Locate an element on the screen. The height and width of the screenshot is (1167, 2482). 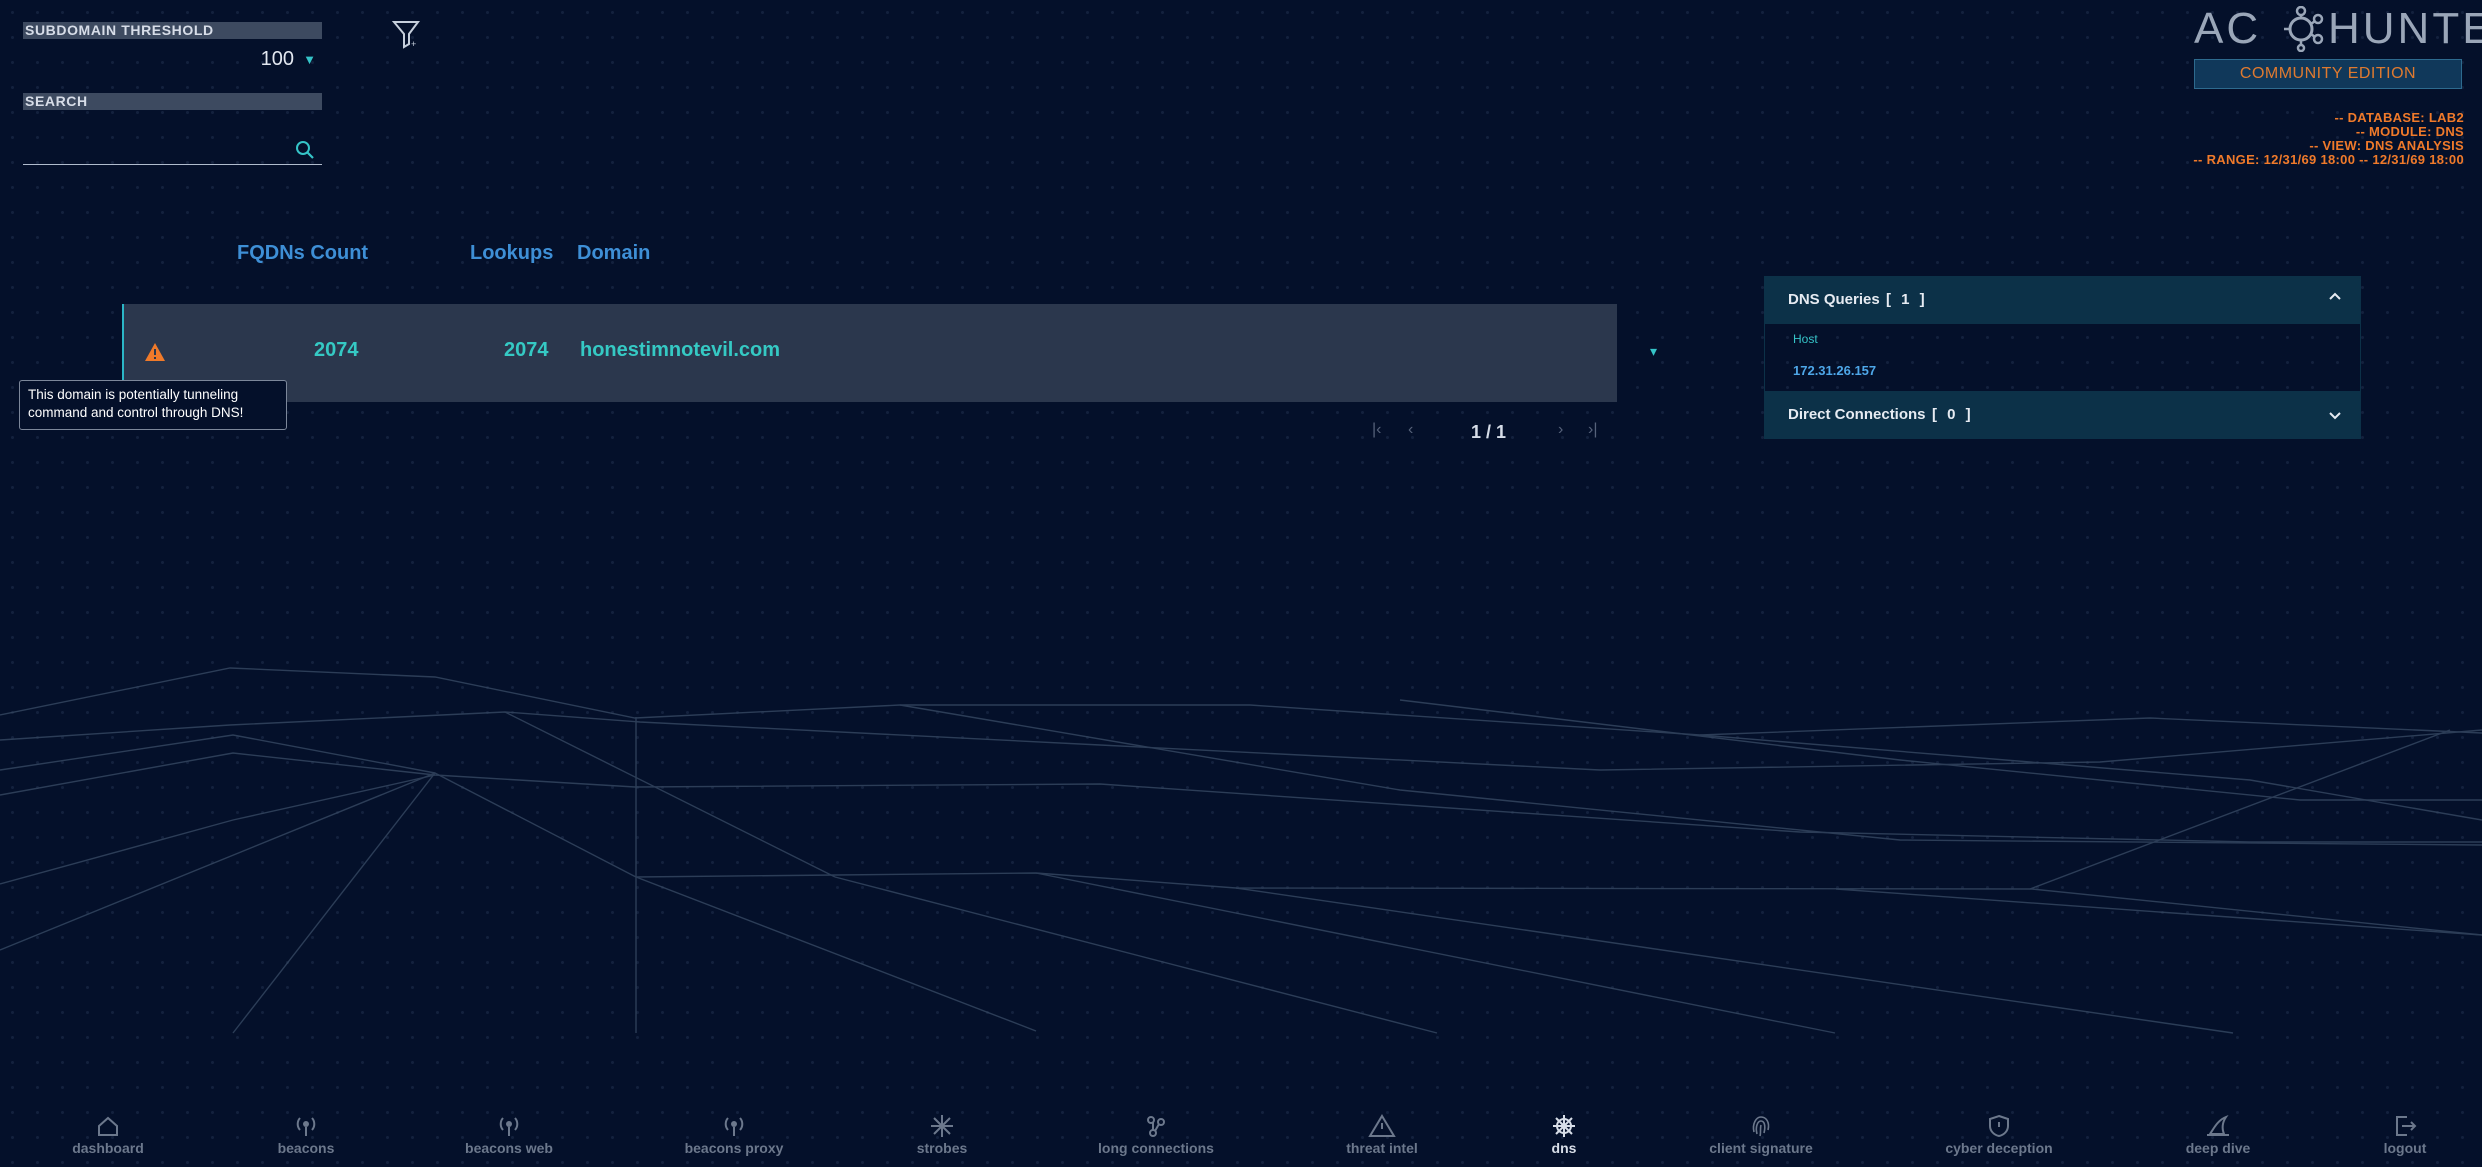
nav-long-connections: long connections is located at coordinates (1156, 1135).